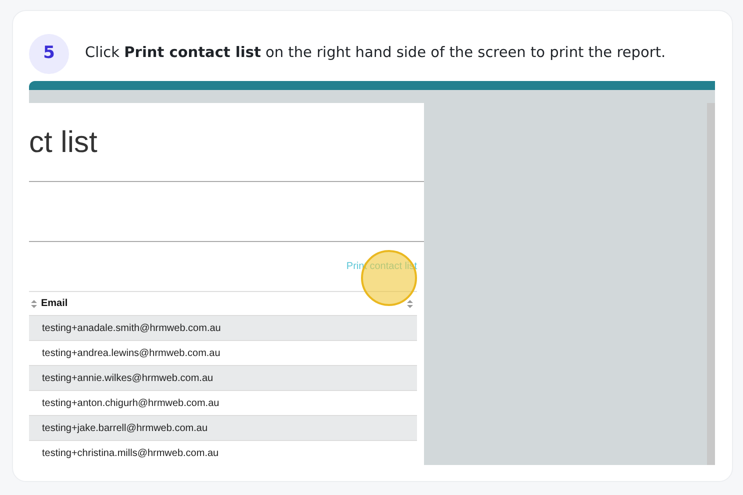  Describe the element at coordinates (711, 284) in the screenshot. I see `scrollbar` at that location.